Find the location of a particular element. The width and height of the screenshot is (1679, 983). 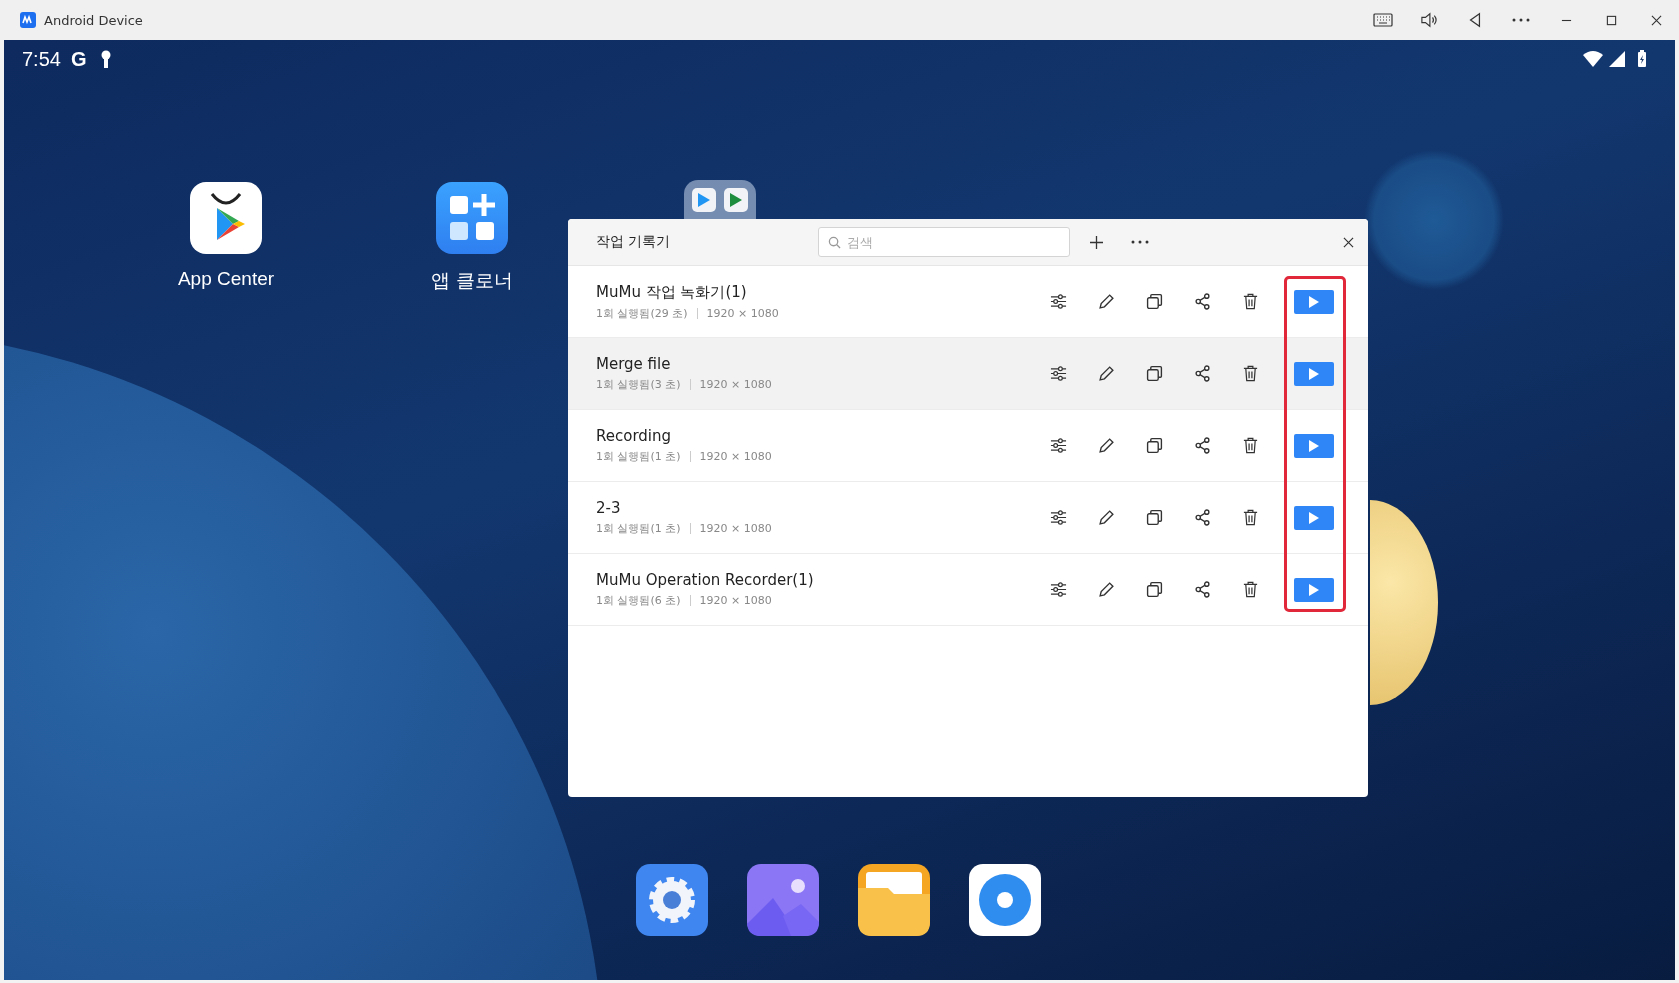

run-info: 1회 실행됨(29 초) is located at coordinates (642, 313).